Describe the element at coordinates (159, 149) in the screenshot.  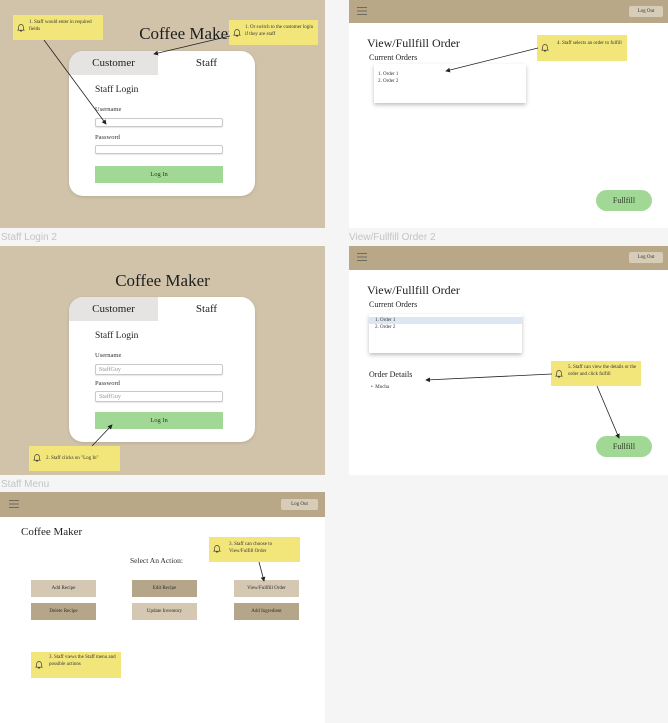
I see `password-field` at that location.